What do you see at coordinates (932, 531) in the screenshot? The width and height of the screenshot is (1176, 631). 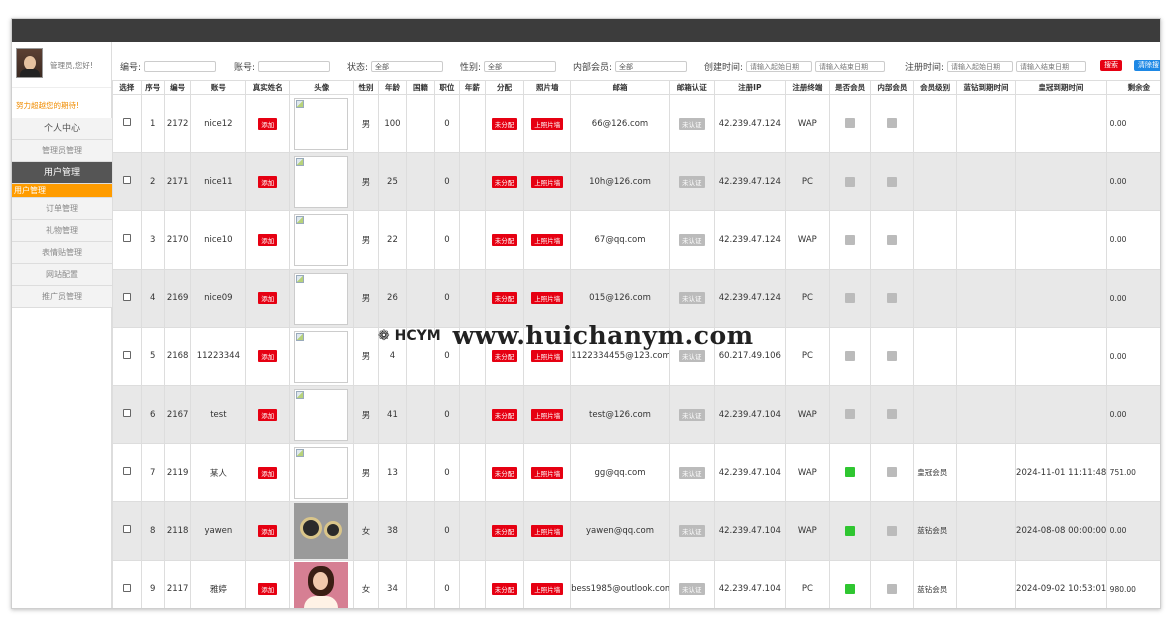 I see `member-level: 蓝钻会员` at bounding box center [932, 531].